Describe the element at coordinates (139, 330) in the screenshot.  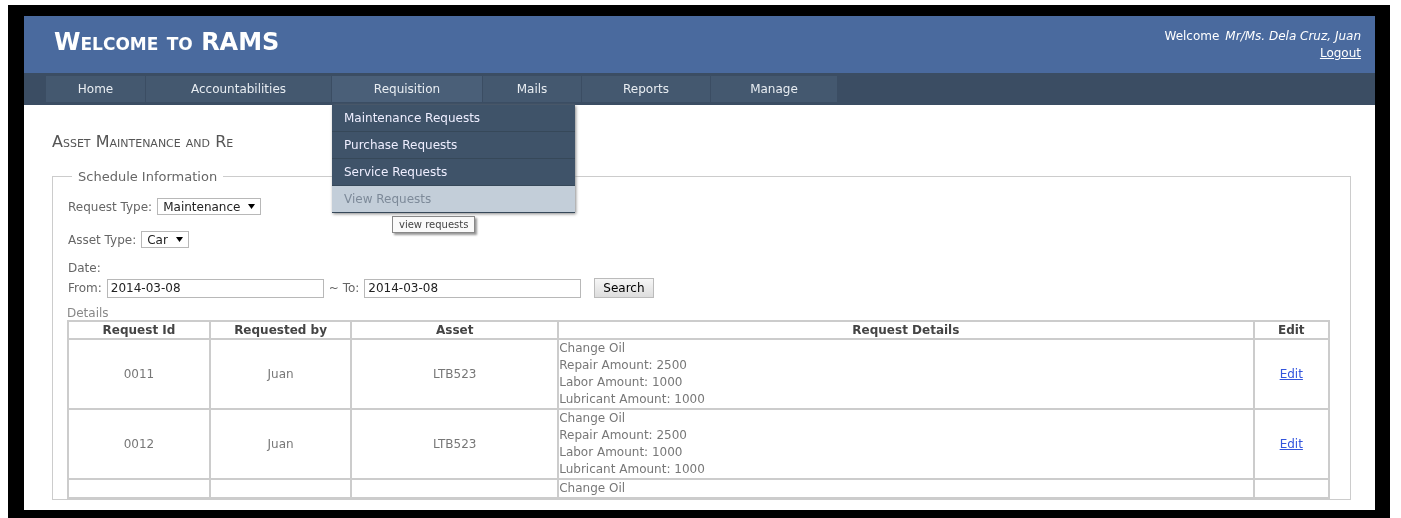
I see `column-header: Request Id` at that location.